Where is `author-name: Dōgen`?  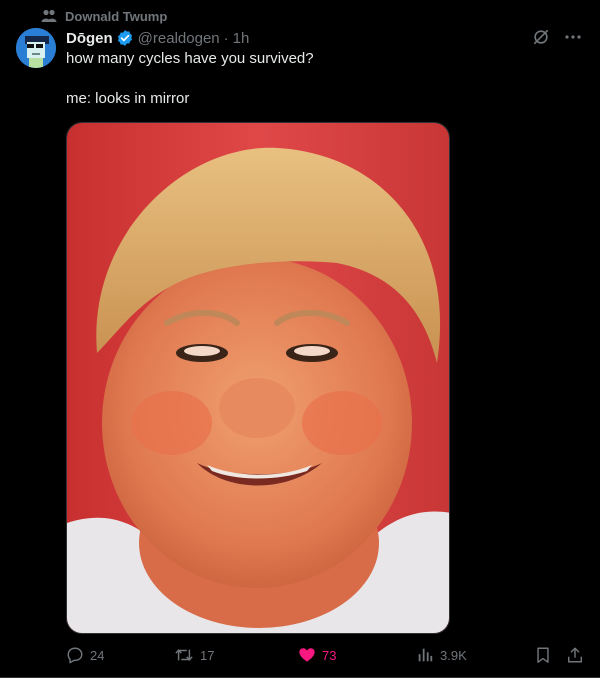 author-name: Dōgen is located at coordinates (89, 38).